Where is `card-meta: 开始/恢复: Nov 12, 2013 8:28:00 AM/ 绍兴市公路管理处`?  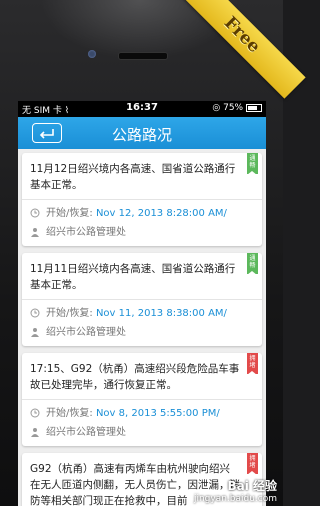 card-meta: 开始/恢复: Nov 12, 2013 8:28:00 AM/ 绍兴市公路管理处 is located at coordinates (142, 222).